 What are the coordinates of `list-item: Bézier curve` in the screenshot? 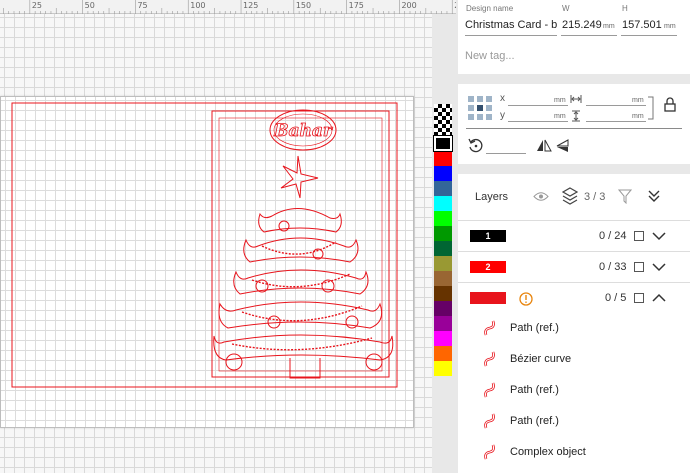 It's located at (574, 359).